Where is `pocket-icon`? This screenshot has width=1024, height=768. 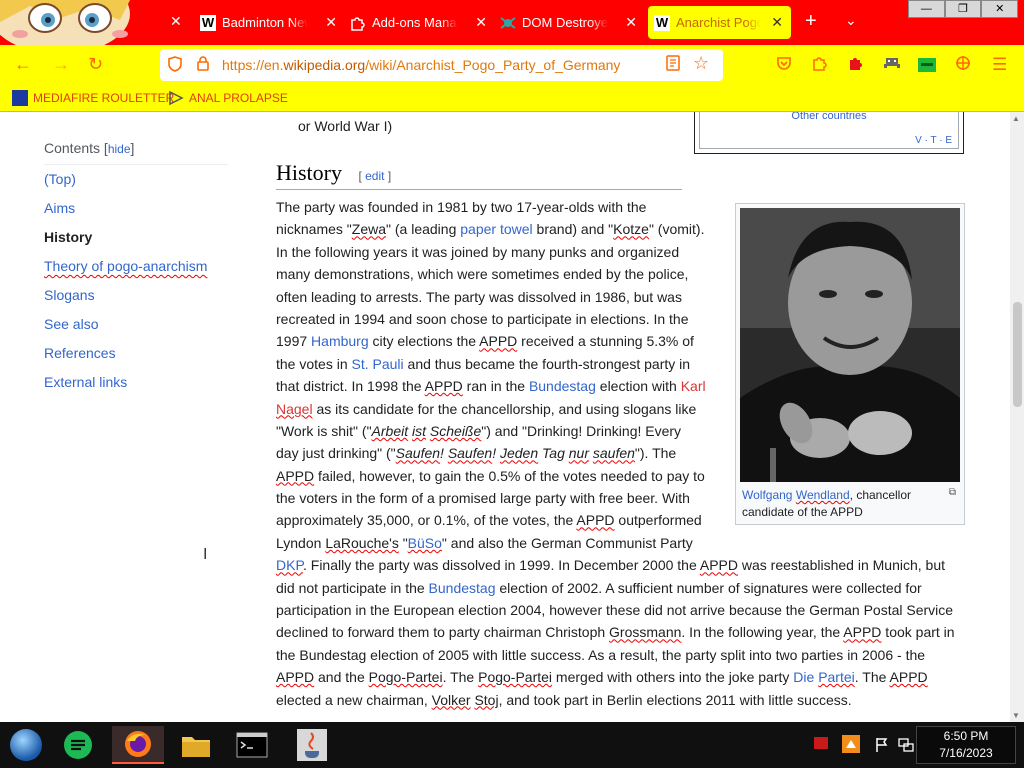 pocket-icon is located at coordinates (784, 65).